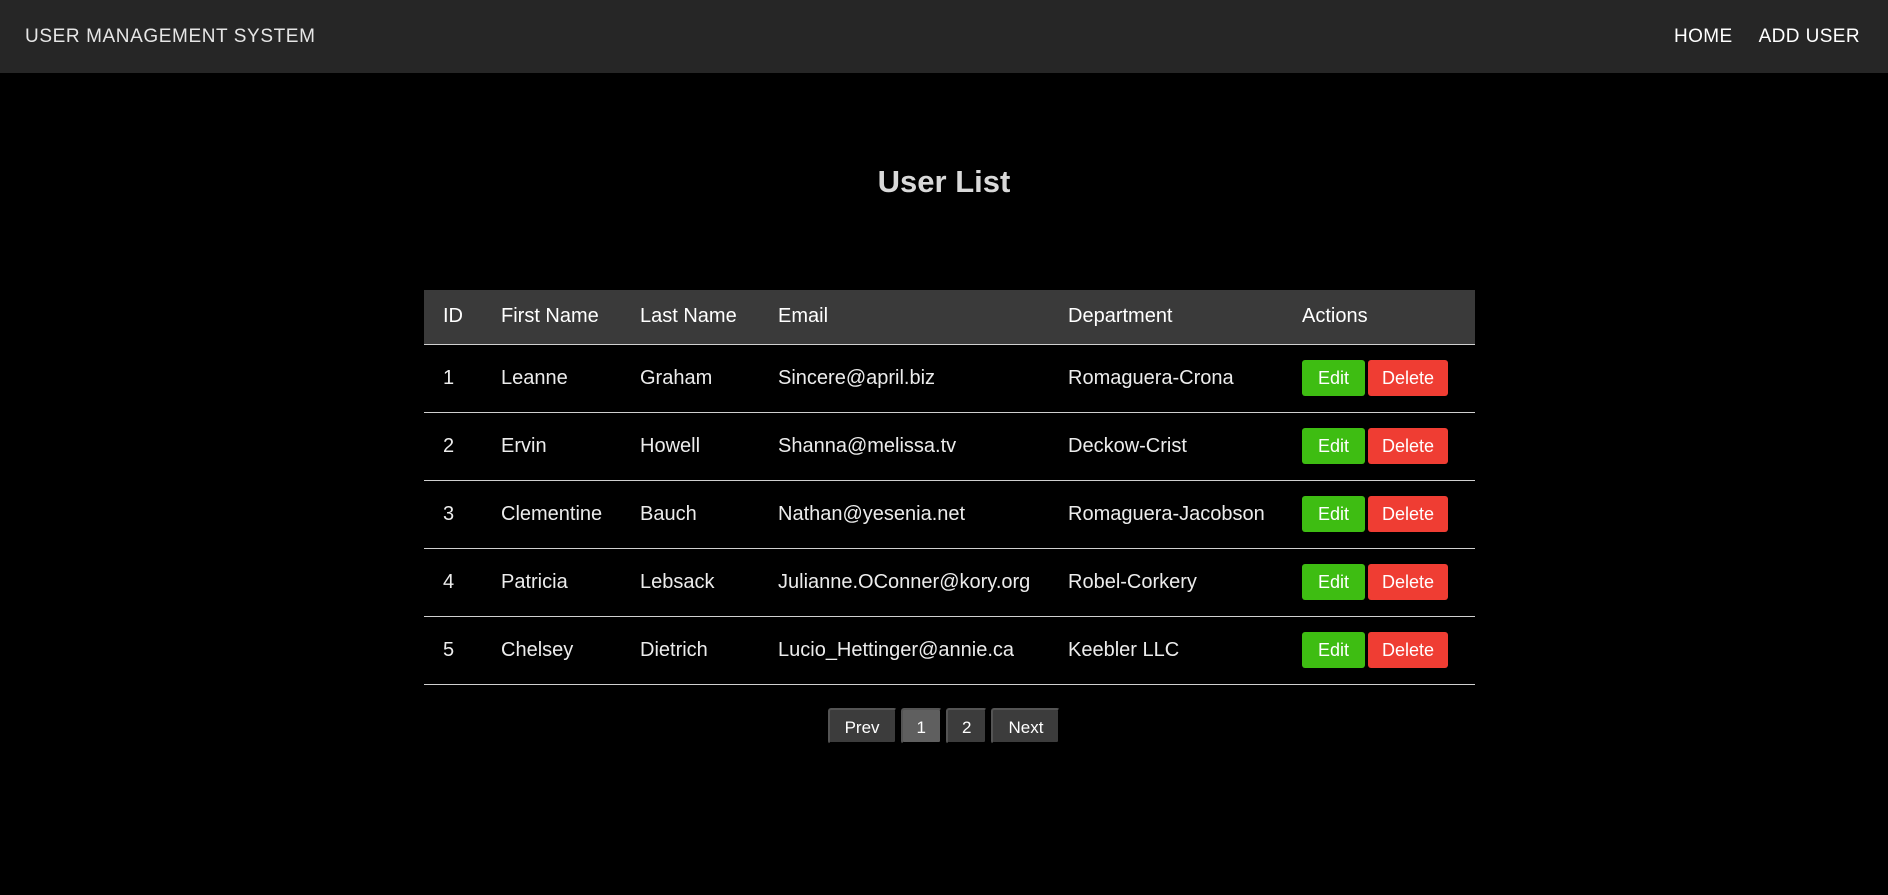 Image resolution: width=1888 pixels, height=895 pixels. I want to click on cell-first-name: Chelsey, so click(551, 650).